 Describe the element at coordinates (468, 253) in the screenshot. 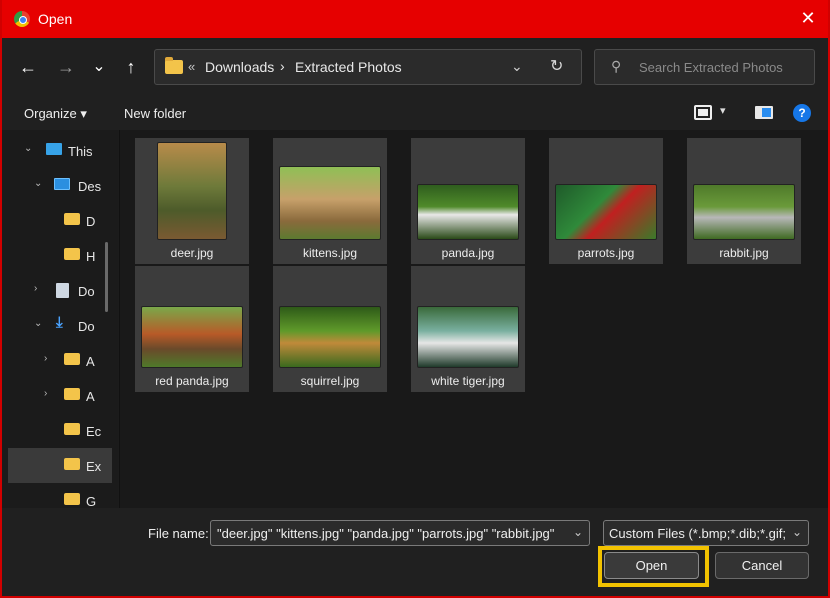

I see `file-name: panda.jpg` at that location.